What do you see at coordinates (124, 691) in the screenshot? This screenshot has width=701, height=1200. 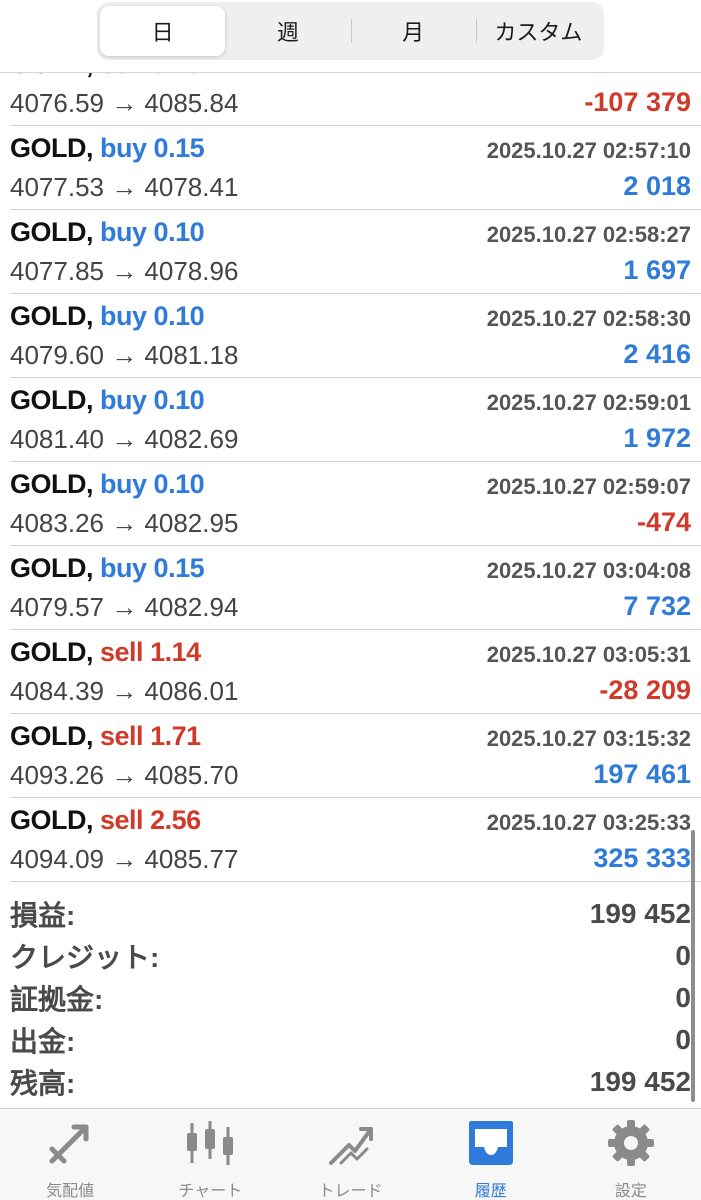 I see `trade-prices: 4084.39 → 4086.01` at bounding box center [124, 691].